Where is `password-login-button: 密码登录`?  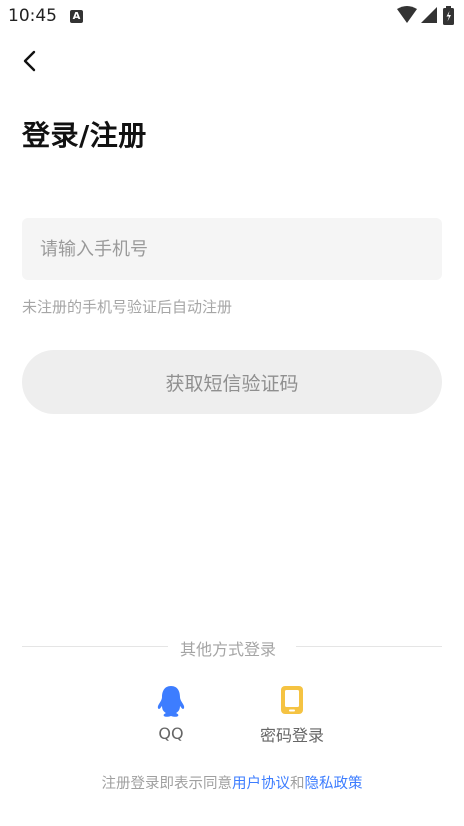
password-login-button: 密码登录 is located at coordinates (292, 715).